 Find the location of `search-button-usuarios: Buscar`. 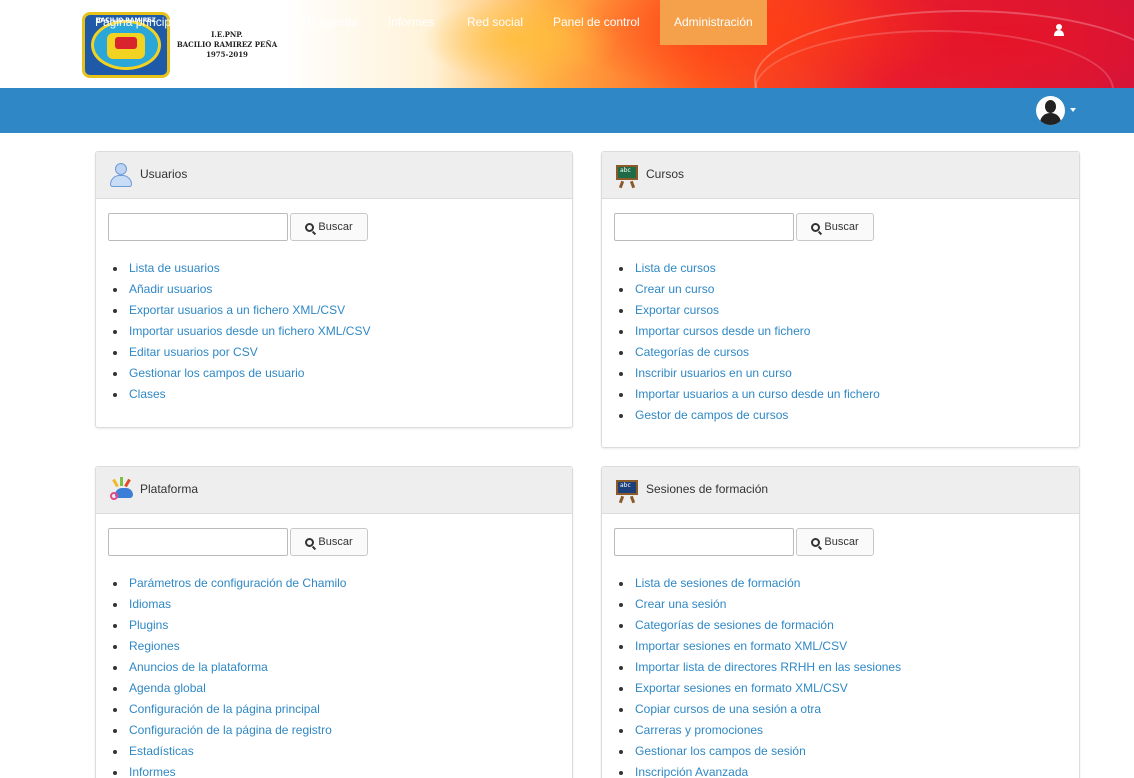

search-button-usuarios: Buscar is located at coordinates (329, 227).